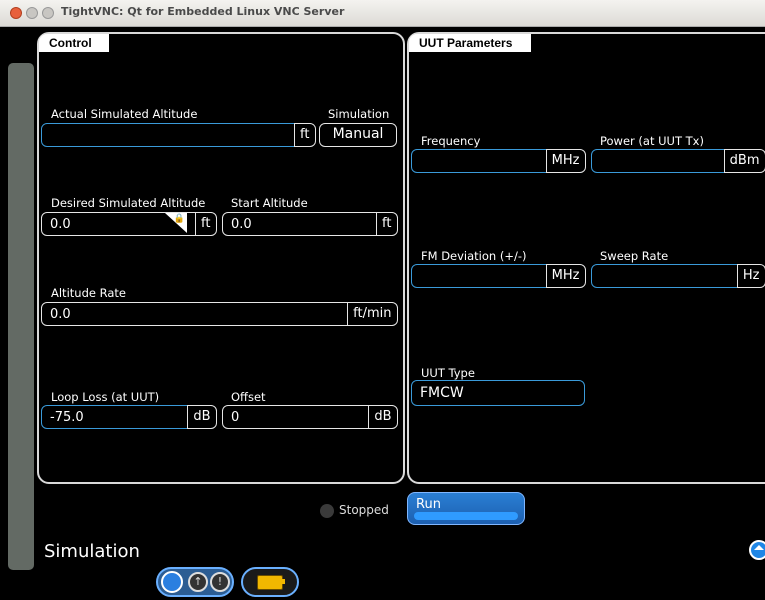  I want to click on loop-loss-unit: dB, so click(202, 416).